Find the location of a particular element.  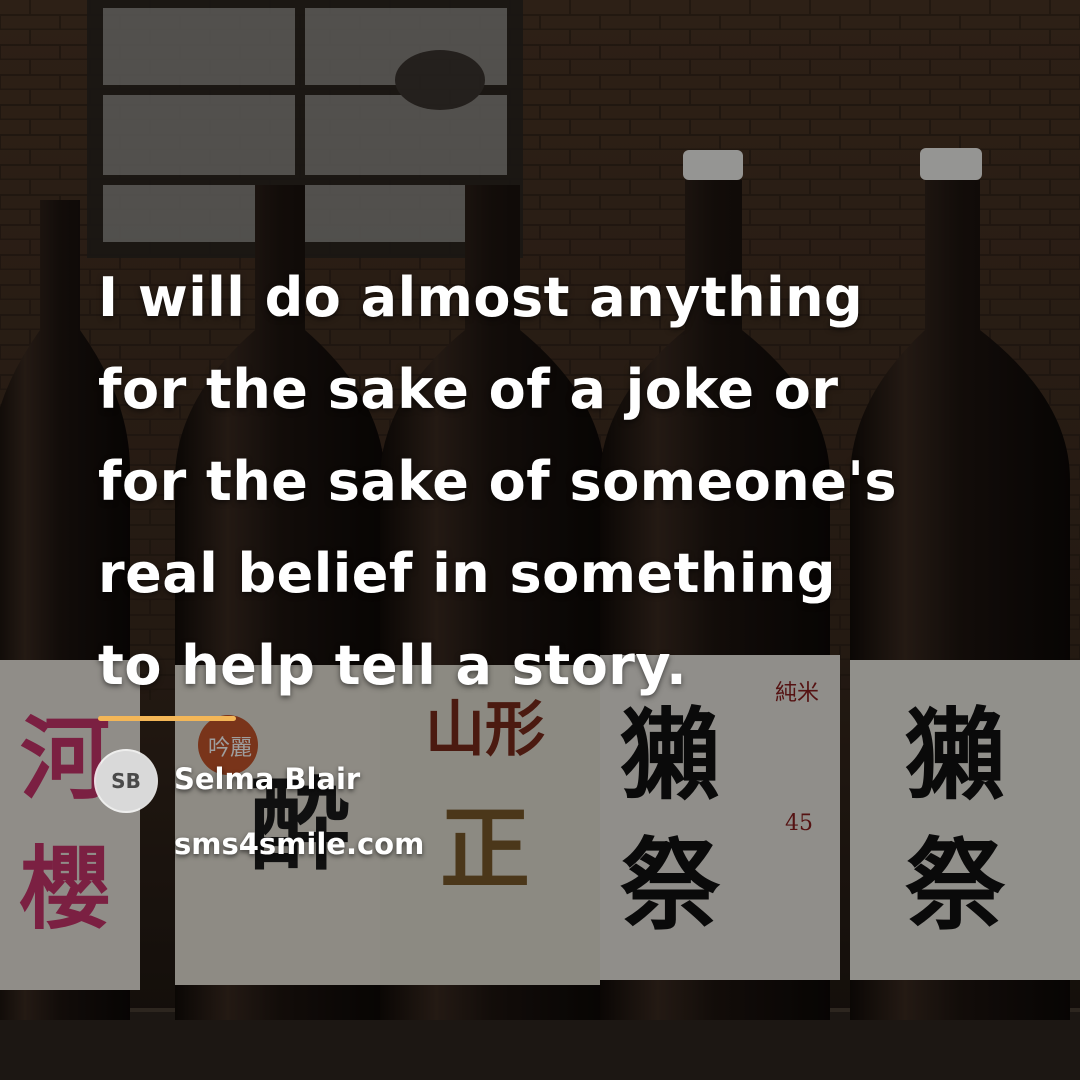

quote-line: for the sake of someone's is located at coordinates (498, 481).